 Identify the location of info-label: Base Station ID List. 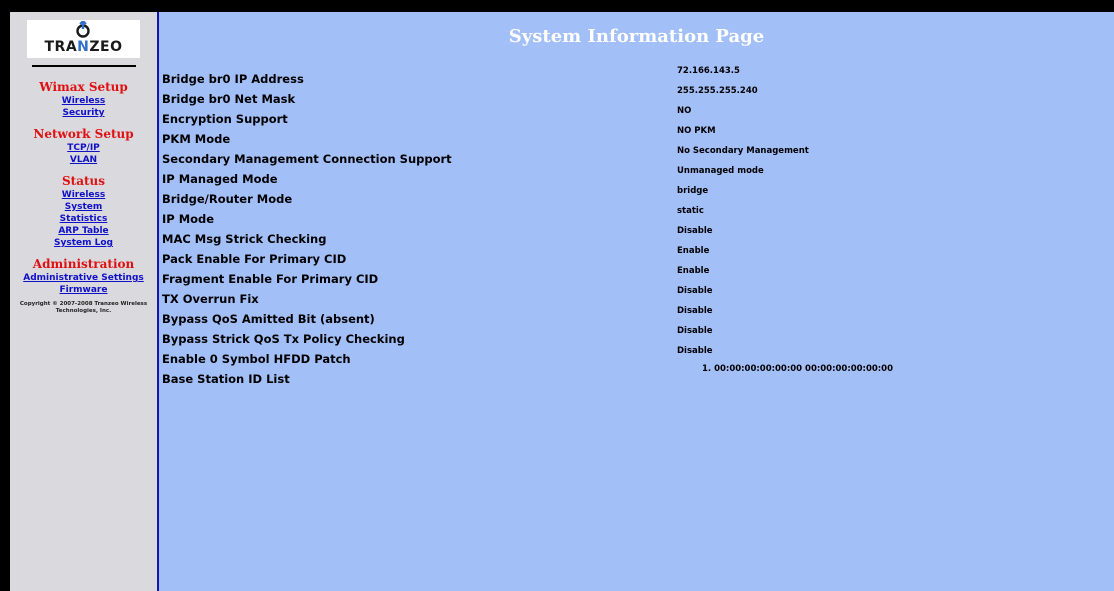
(226, 379).